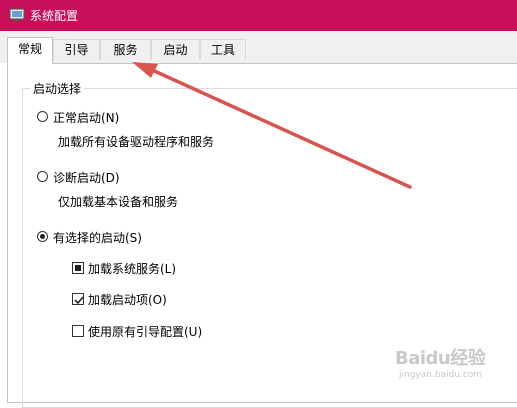  I want to click on diagnostic-startup-radio, so click(42, 176).